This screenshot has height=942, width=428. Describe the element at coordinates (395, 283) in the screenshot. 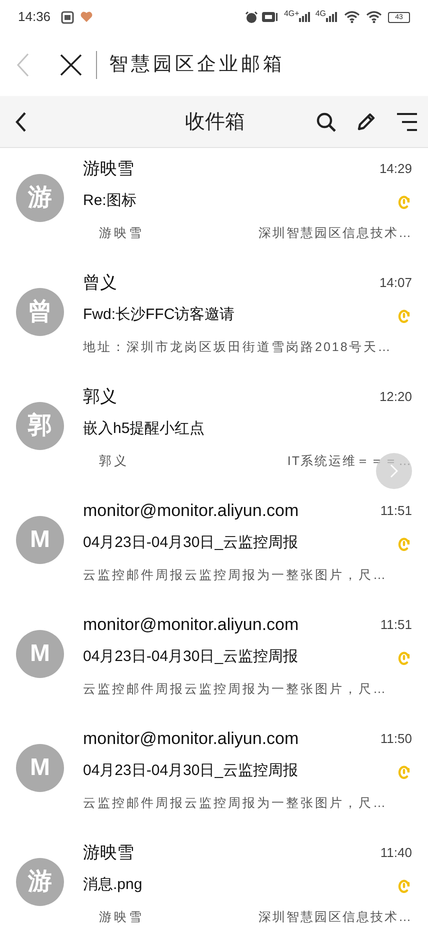

I see `email-time: 14:07` at that location.